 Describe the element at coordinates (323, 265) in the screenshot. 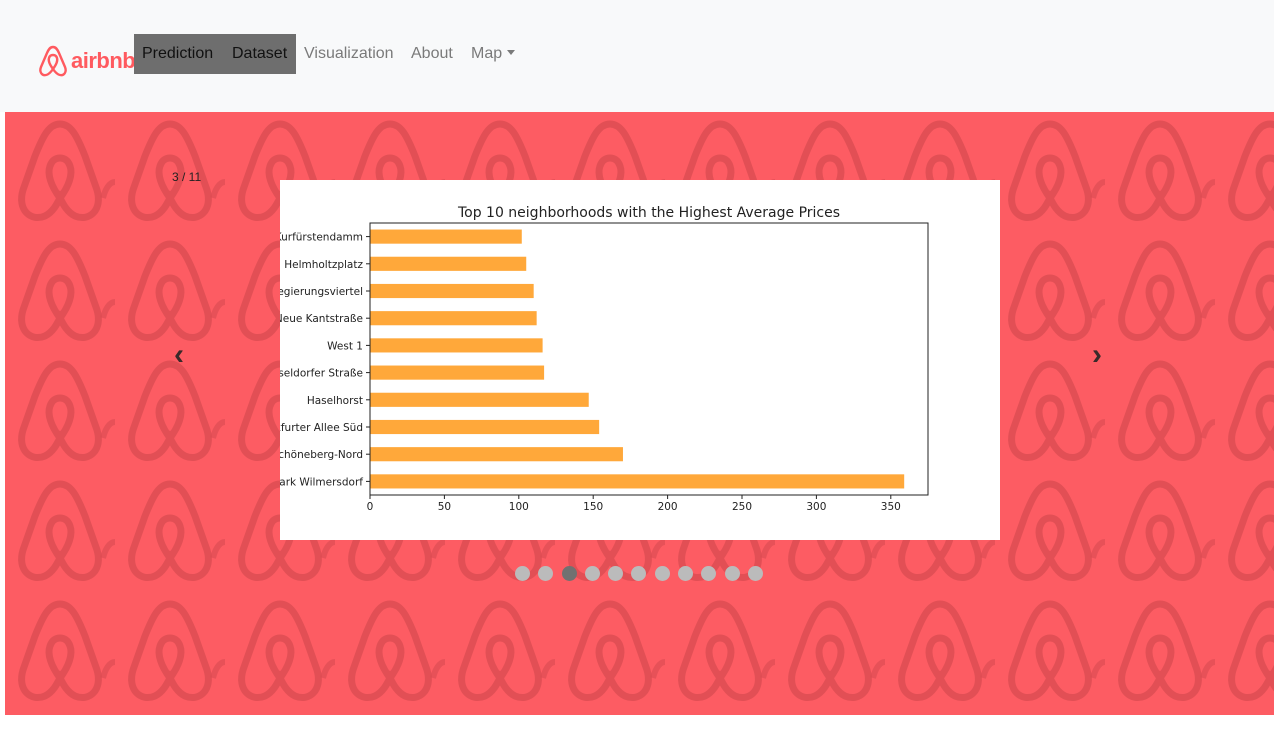

I see `y-tick-label: Helmholtzplatz` at that location.